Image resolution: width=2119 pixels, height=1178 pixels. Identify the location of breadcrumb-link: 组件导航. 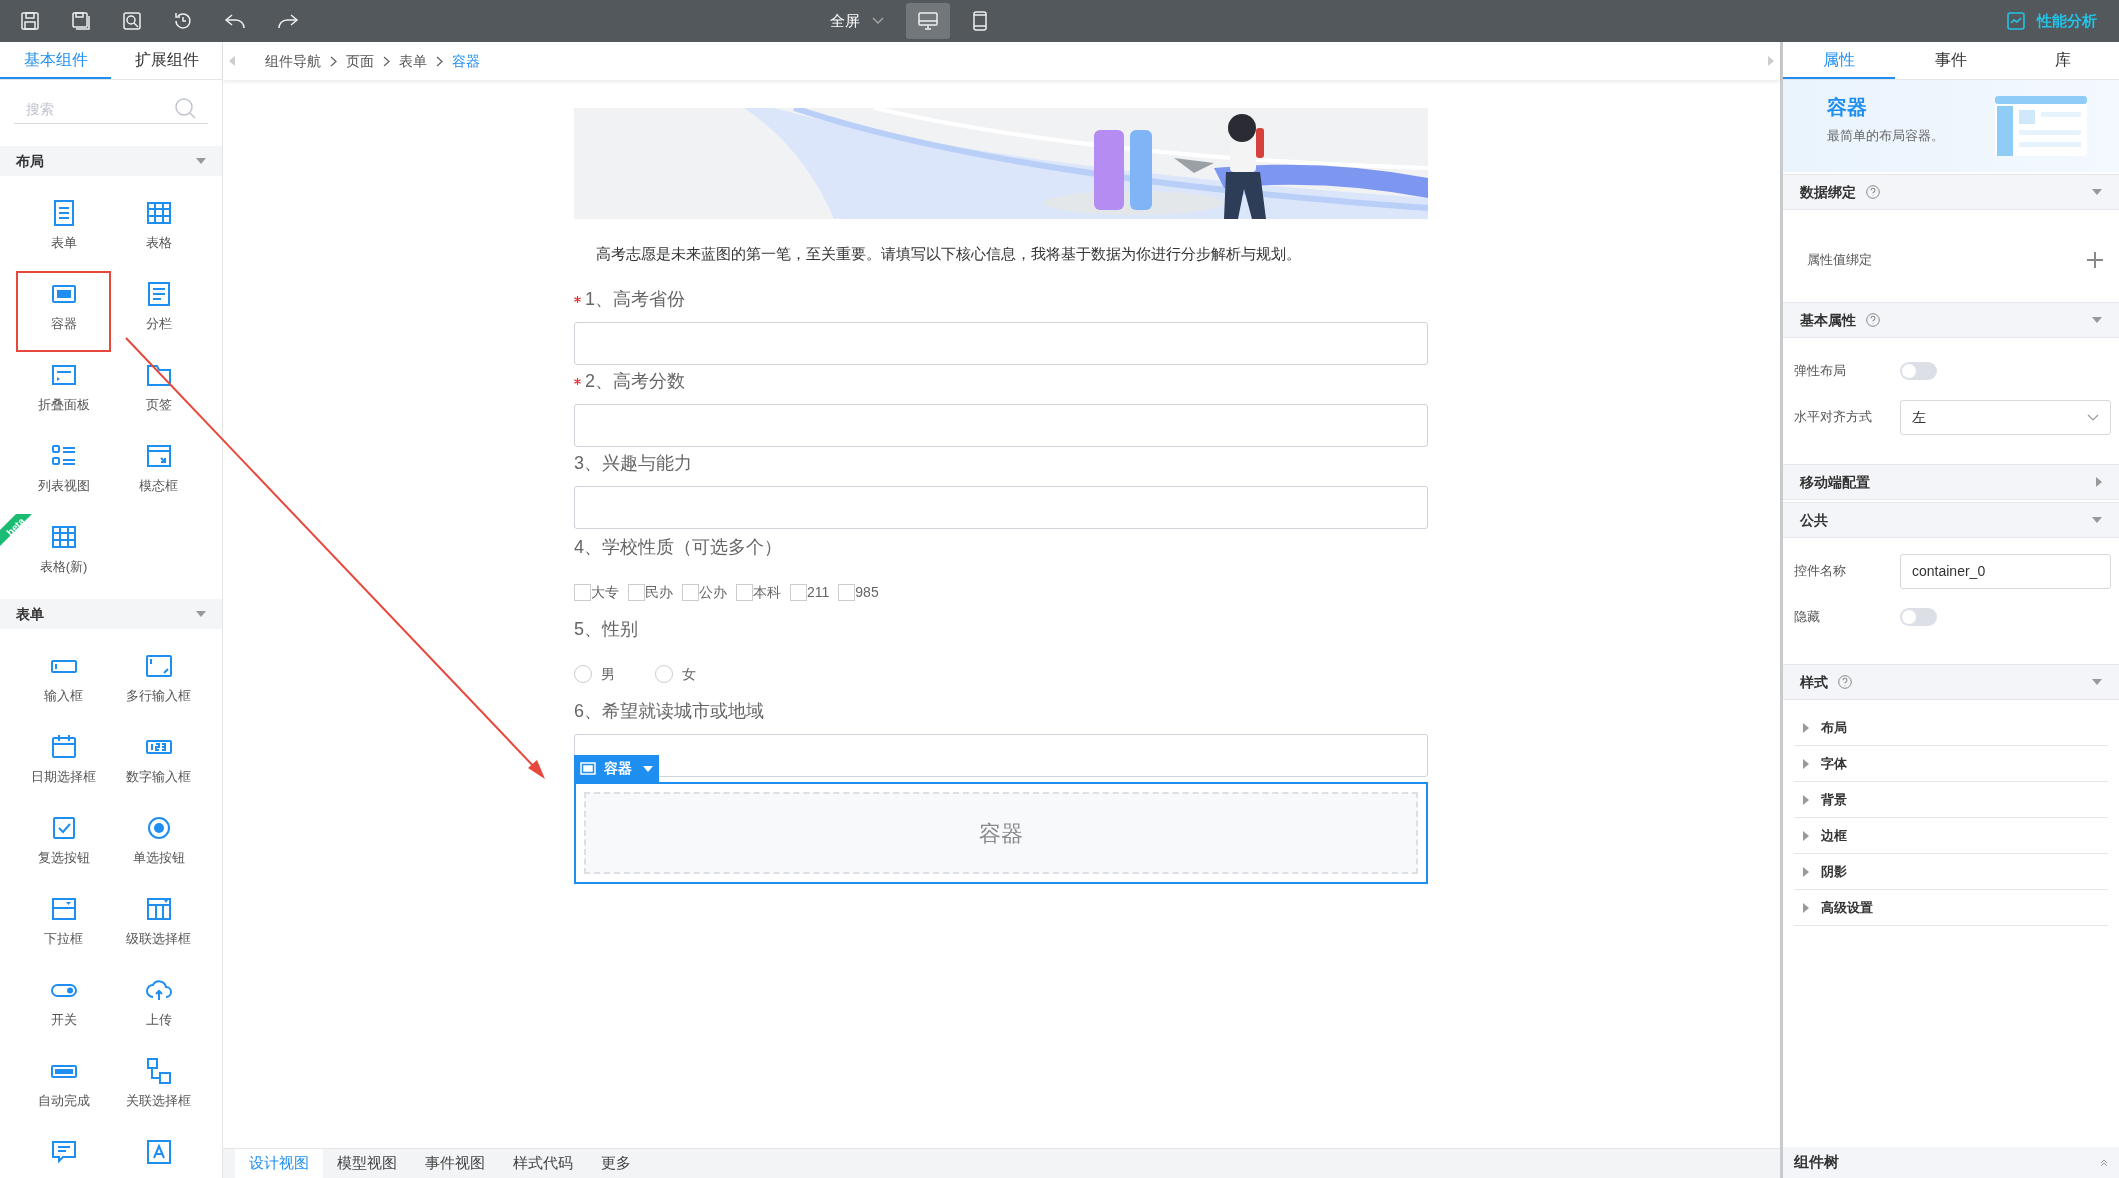
(293, 61).